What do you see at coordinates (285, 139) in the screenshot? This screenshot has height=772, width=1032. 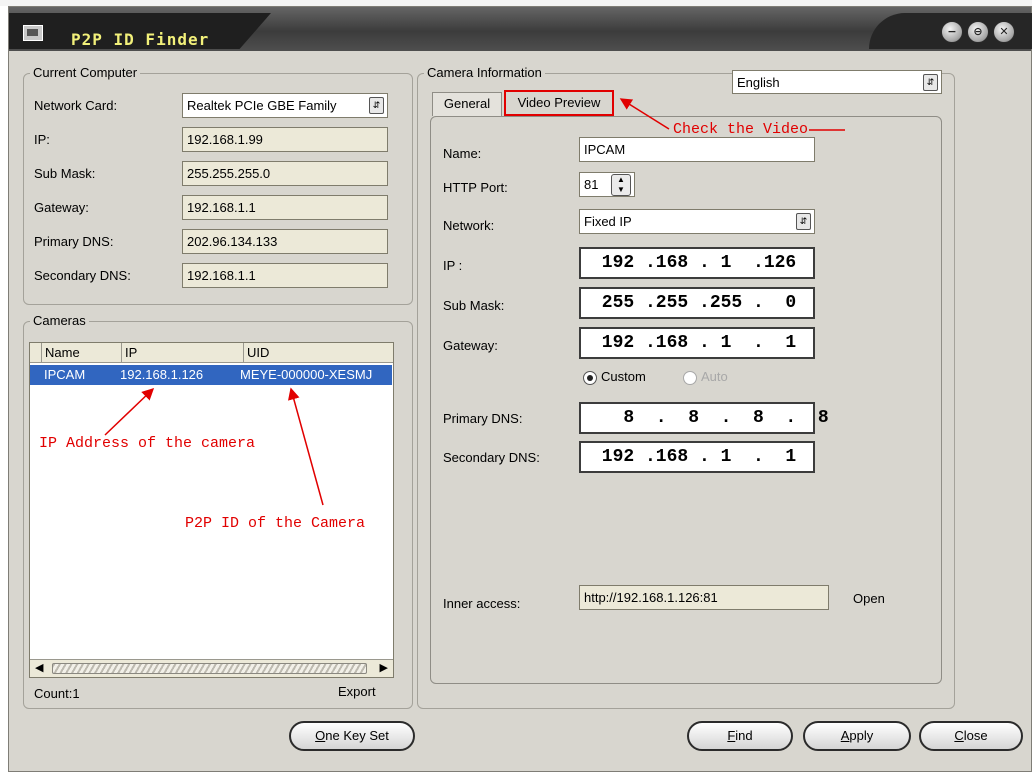 I see `pc-ip-field: 192.168.1.99` at bounding box center [285, 139].